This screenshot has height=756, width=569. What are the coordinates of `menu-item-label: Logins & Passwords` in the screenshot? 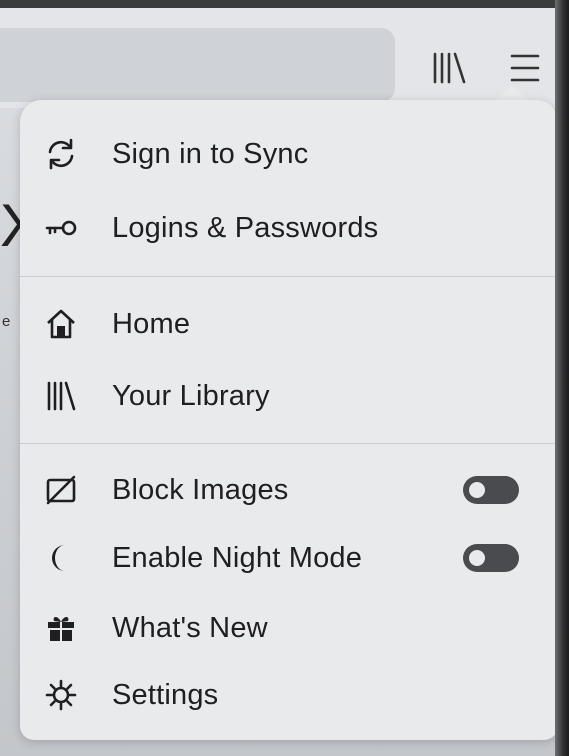 It's located at (245, 227).